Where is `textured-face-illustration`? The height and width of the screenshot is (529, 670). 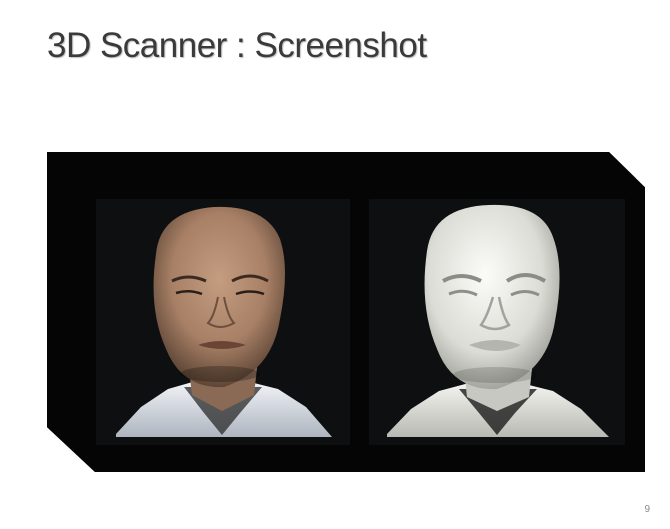 textured-face-illustration is located at coordinates (224, 321).